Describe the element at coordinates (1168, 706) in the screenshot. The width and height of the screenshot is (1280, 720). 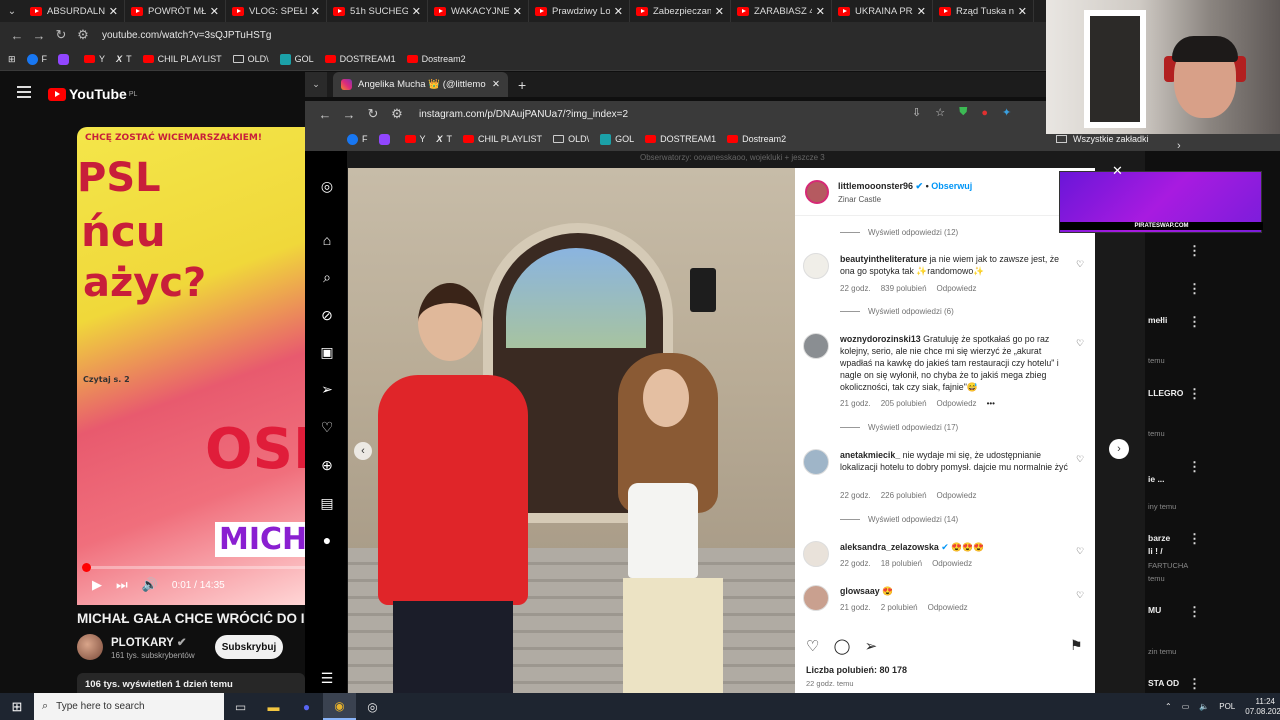
I see `chevron-up-icon: ⌃` at that location.